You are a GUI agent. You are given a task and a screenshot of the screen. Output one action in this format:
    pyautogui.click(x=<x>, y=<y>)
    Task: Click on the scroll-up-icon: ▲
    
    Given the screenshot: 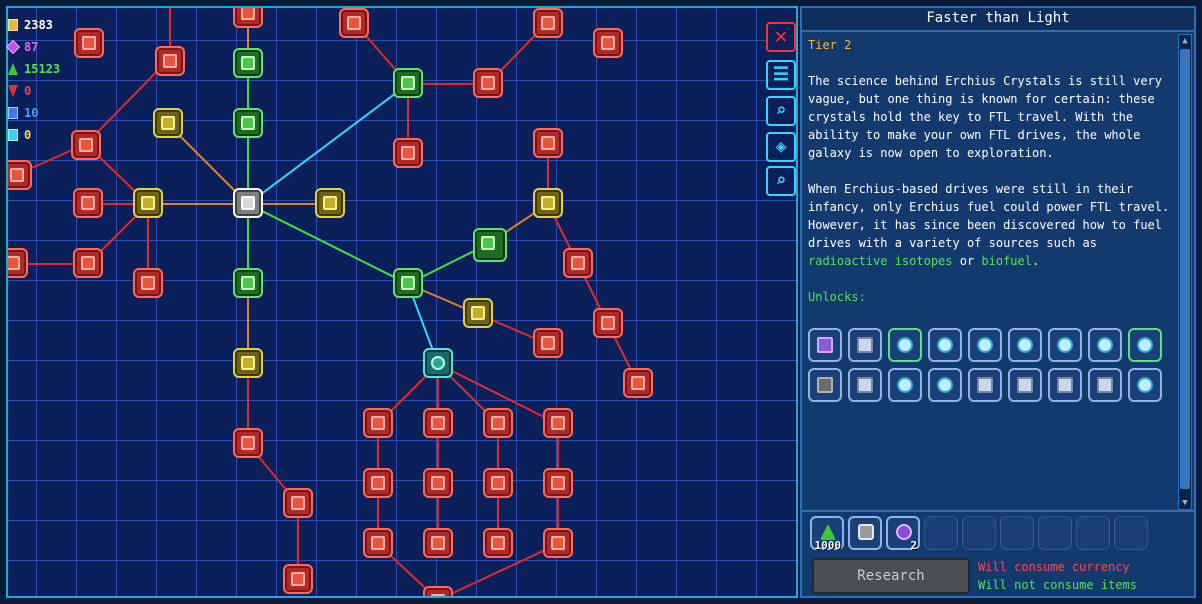 What is the action you would take?
    pyautogui.click(x=1185, y=41)
    